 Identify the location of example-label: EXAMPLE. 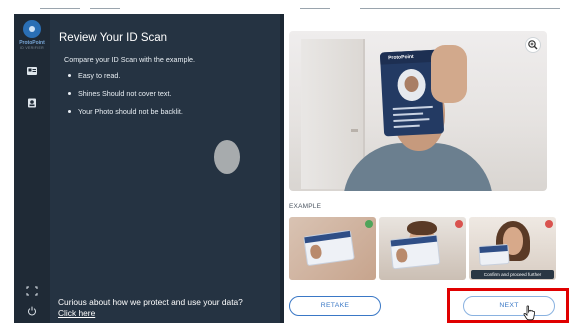
(305, 206).